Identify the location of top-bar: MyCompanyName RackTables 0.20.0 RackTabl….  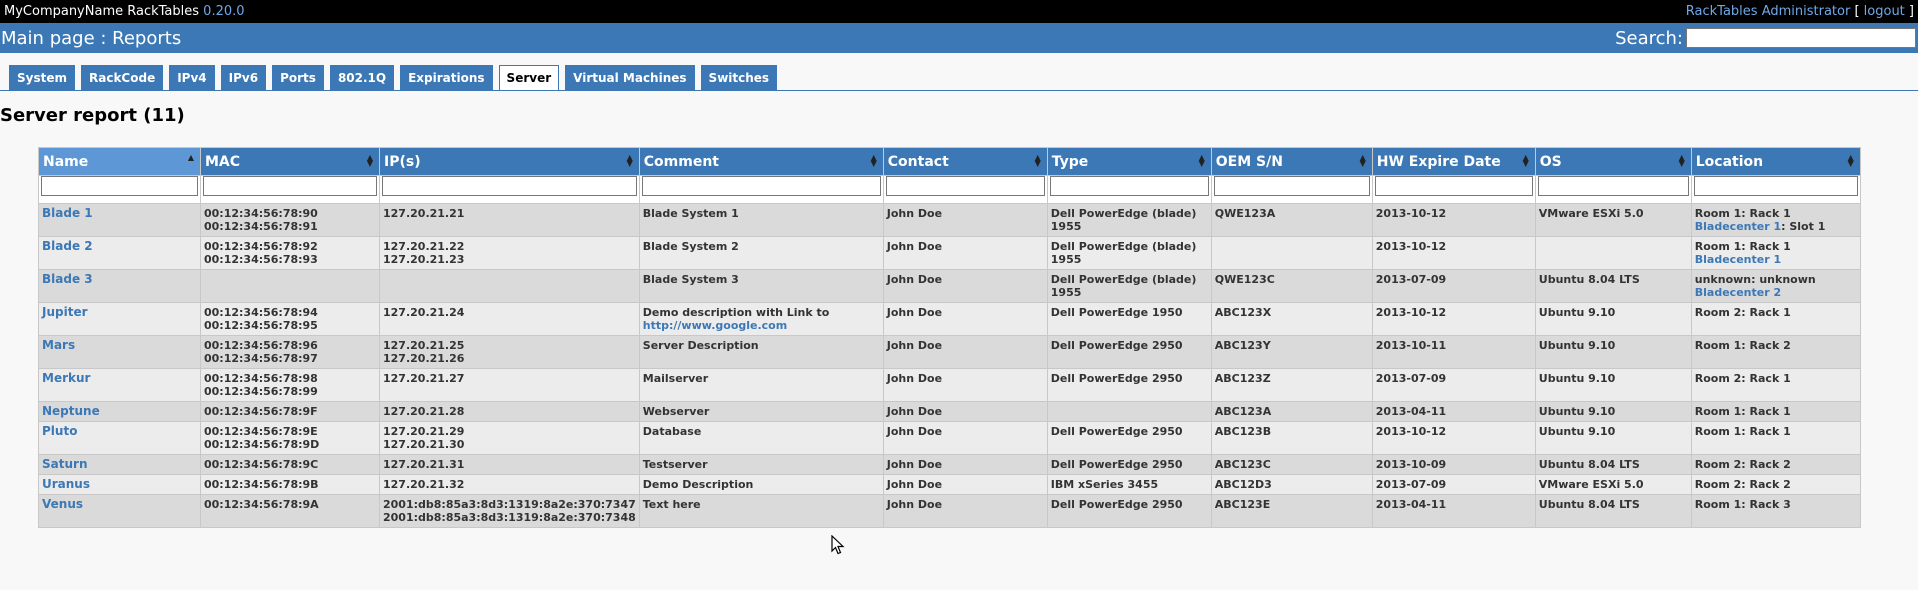
(959, 11).